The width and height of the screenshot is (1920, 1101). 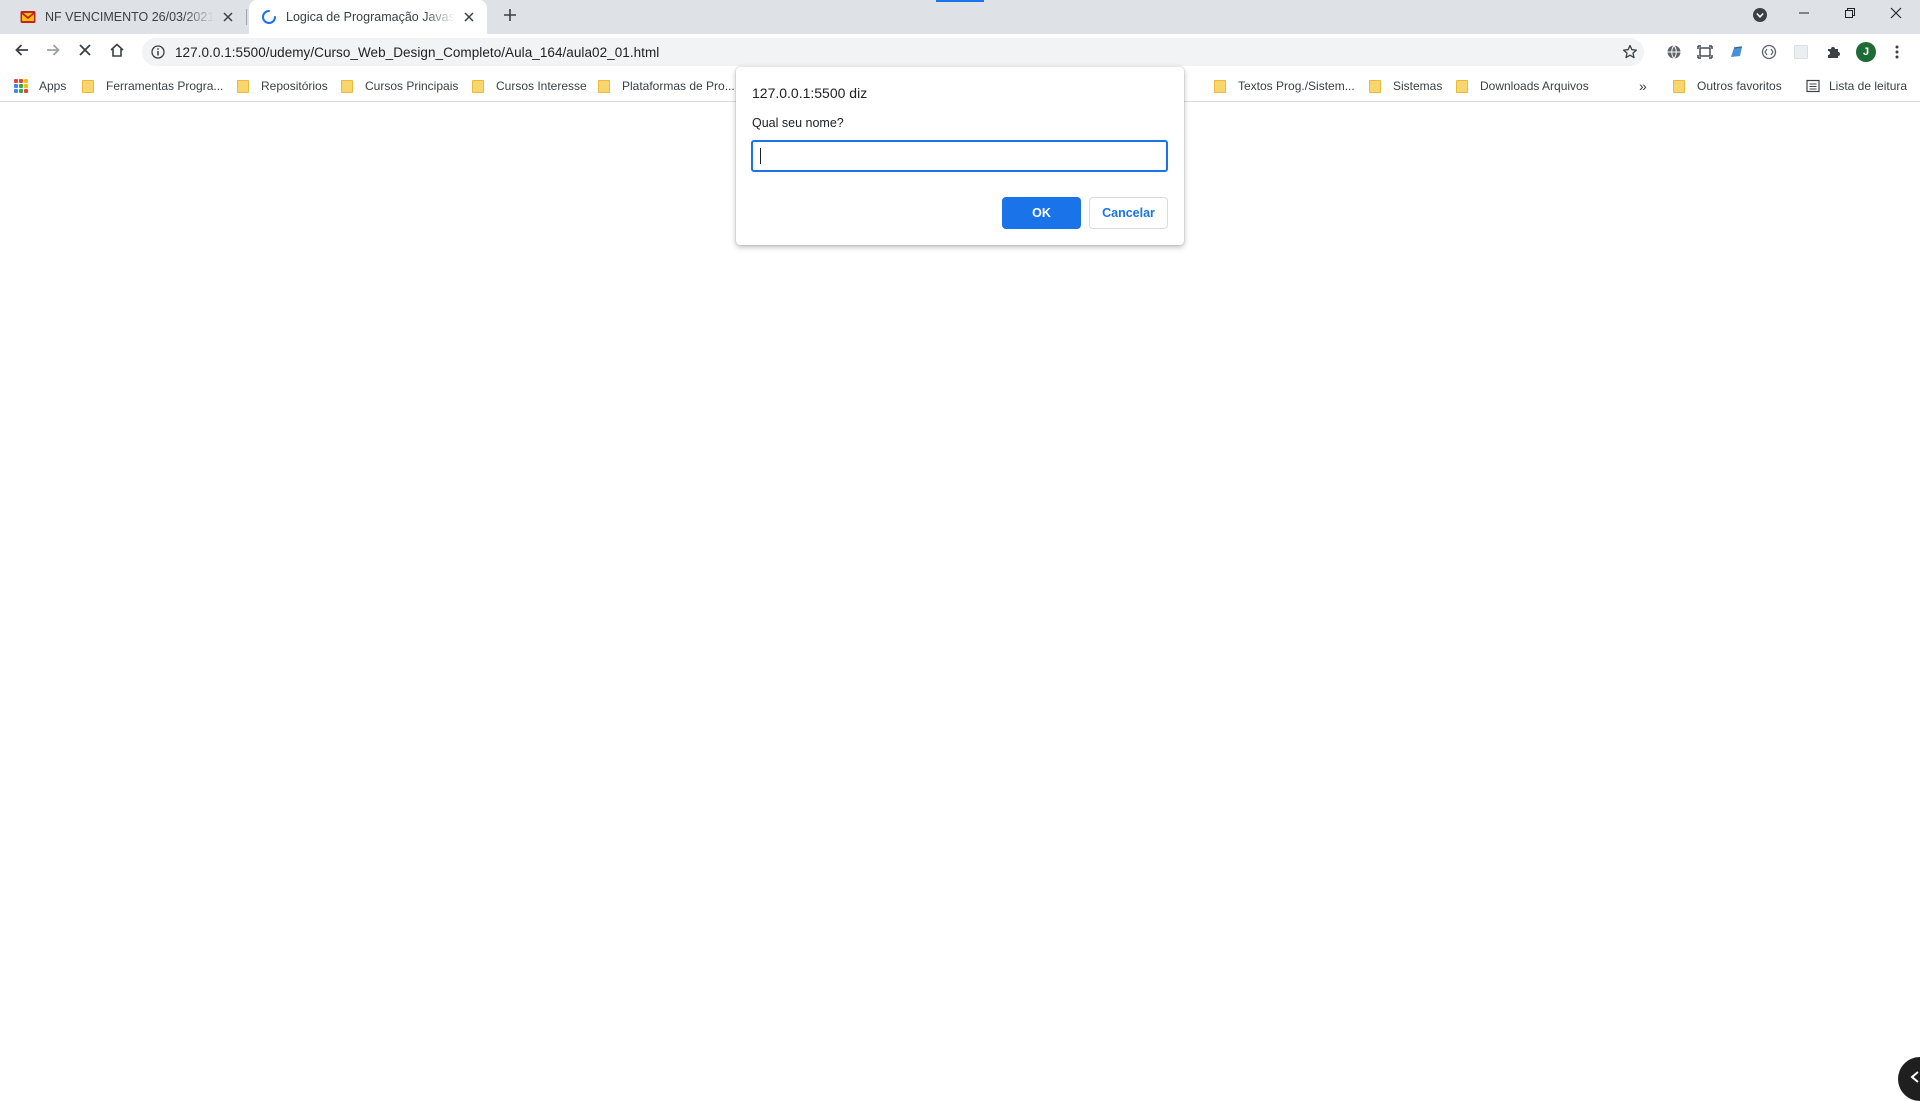 I want to click on back-button, so click(x=22, y=52).